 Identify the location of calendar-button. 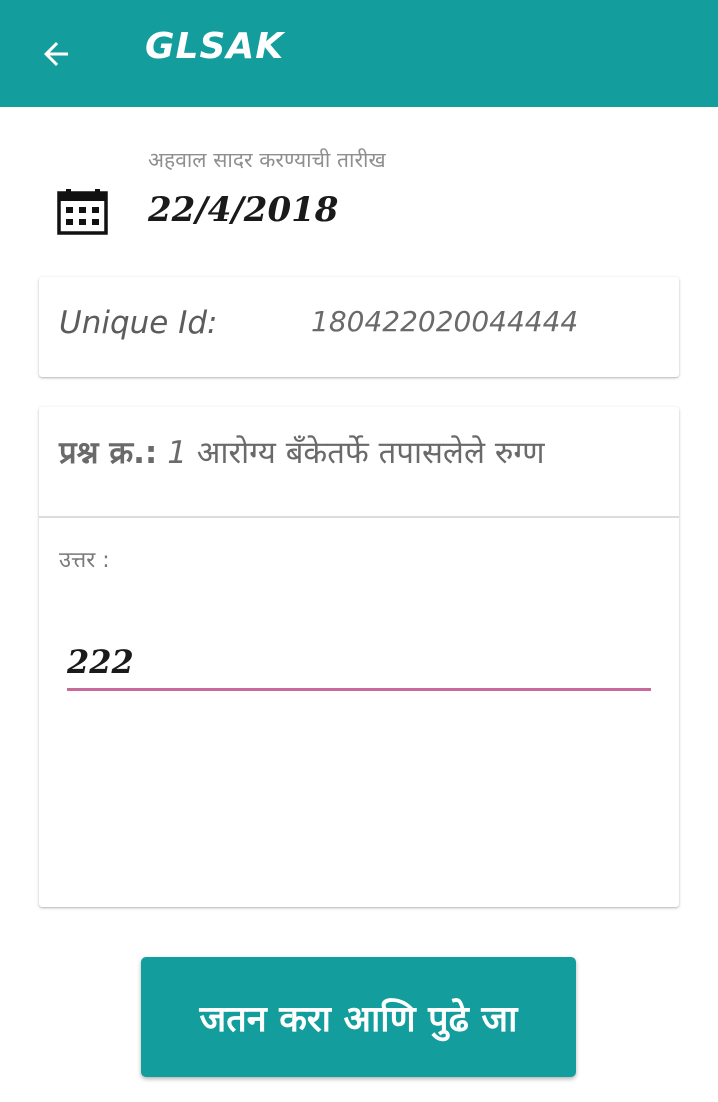
(83, 212).